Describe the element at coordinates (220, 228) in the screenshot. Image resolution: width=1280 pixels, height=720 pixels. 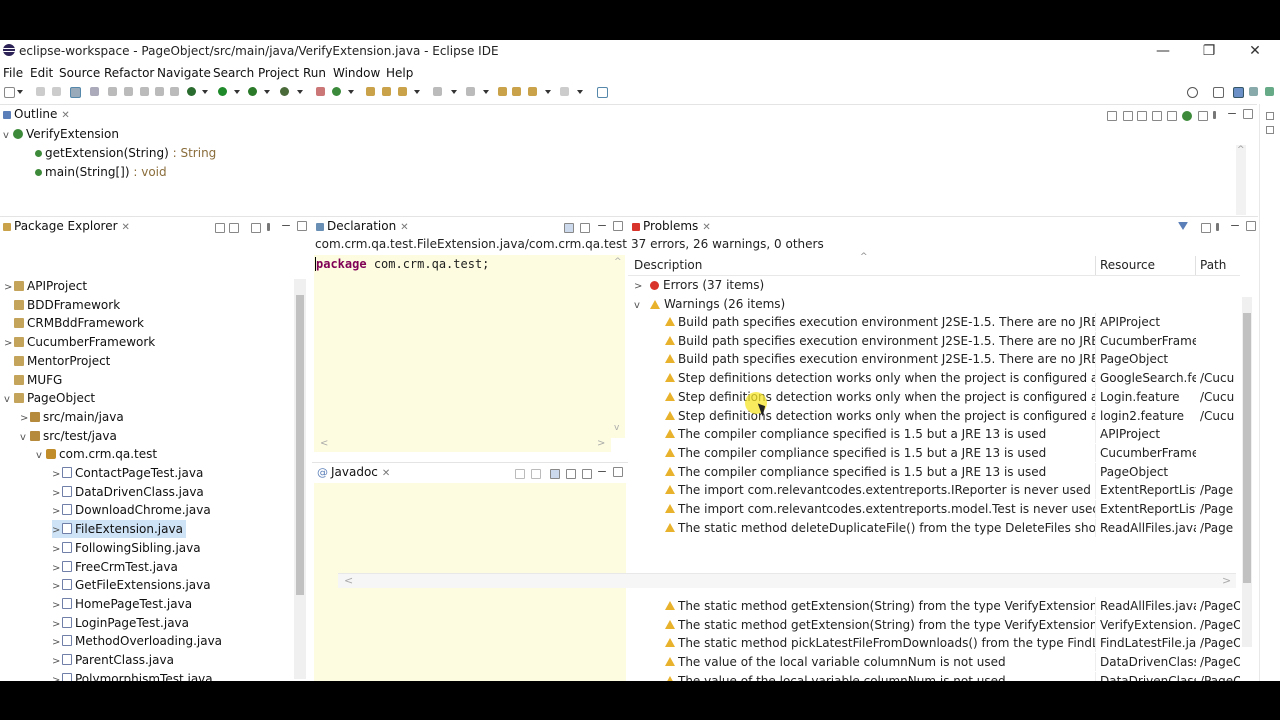
I see `collapse-all-icon` at that location.